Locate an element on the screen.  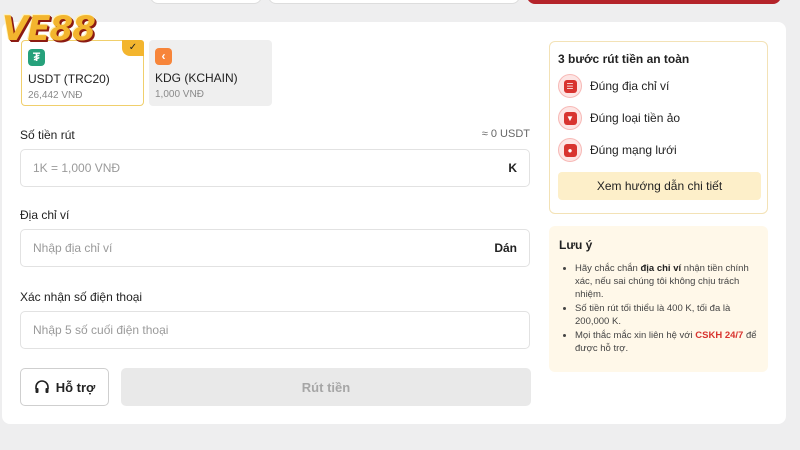
network-icon: ● is located at coordinates (570, 150).